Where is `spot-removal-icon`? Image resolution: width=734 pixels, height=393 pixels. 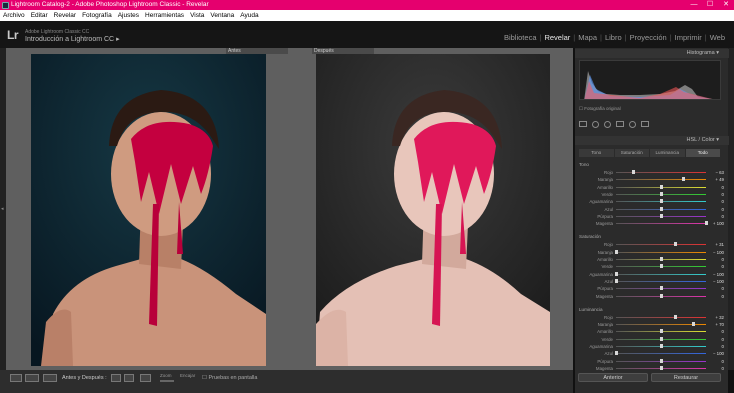 spot-removal-icon is located at coordinates (595, 124).